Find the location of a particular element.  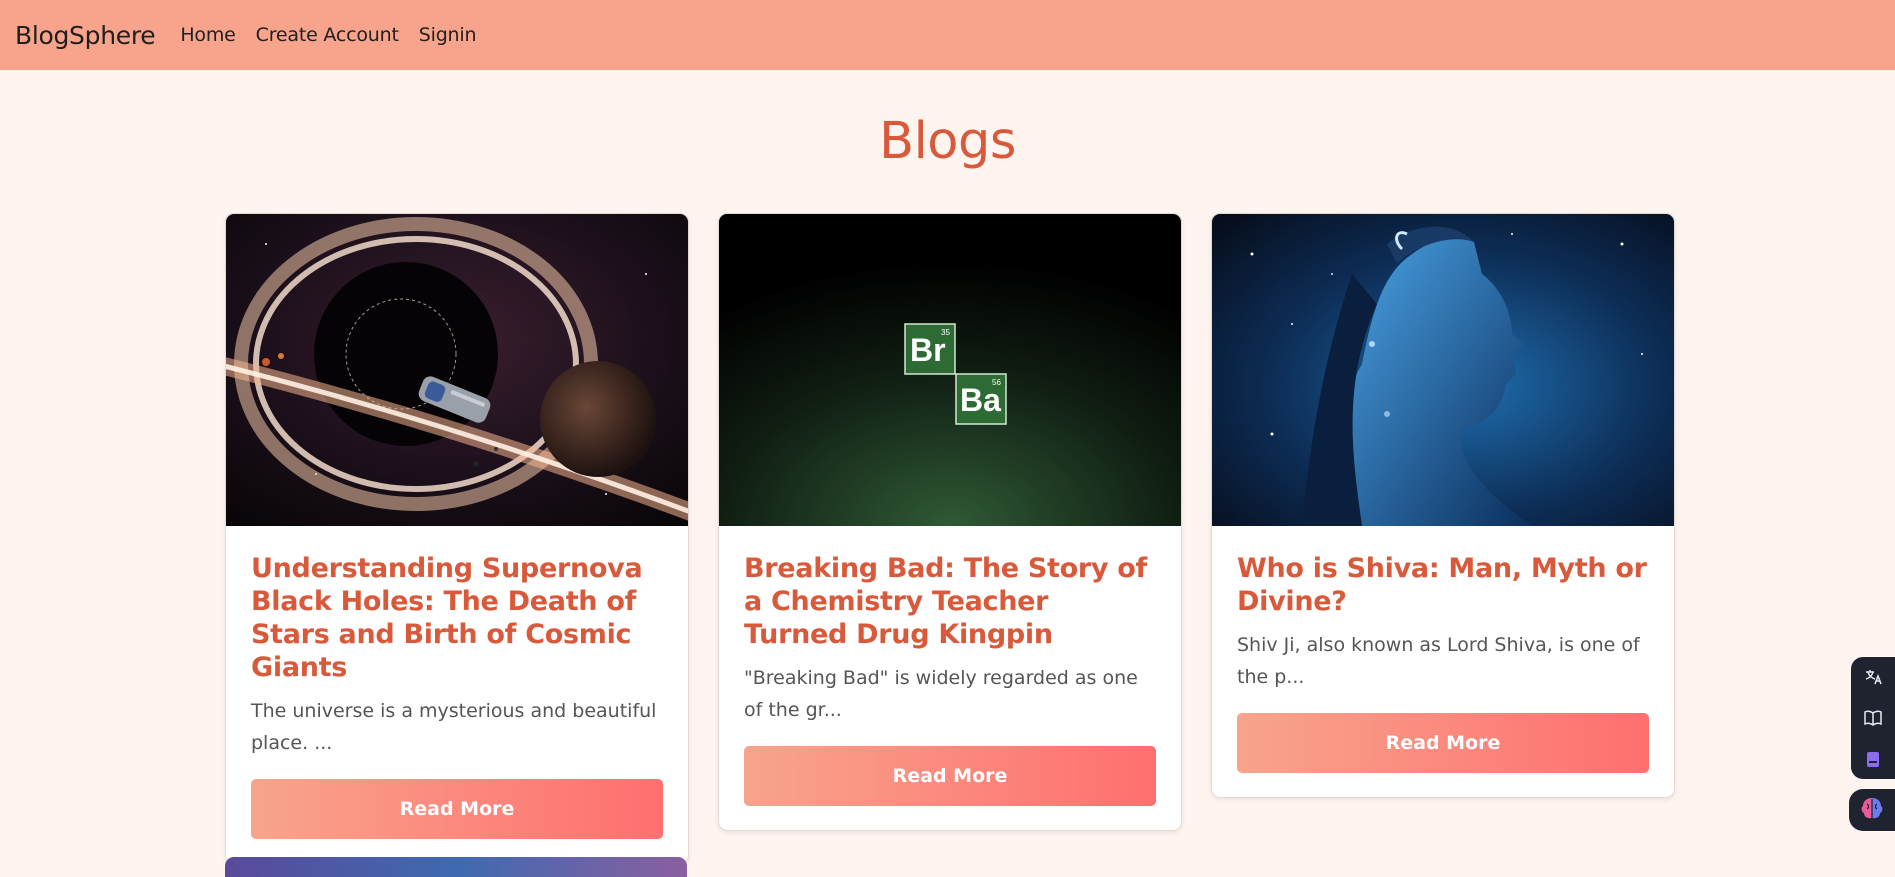

book-icon is located at coordinates (1873, 718).